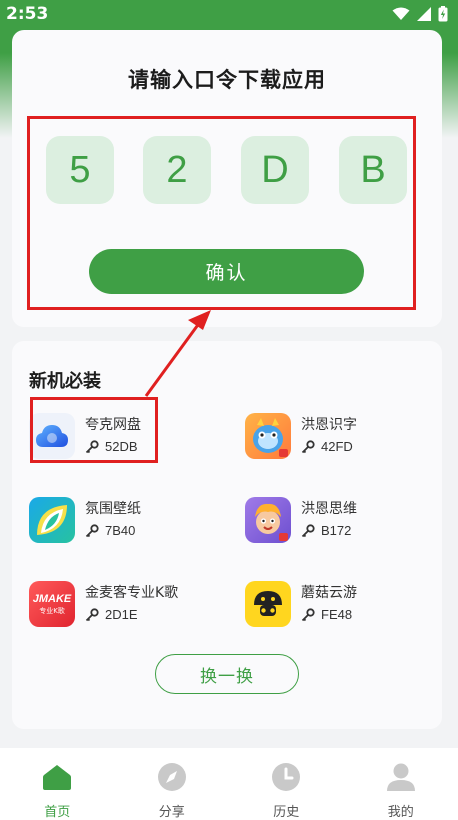 The image size is (458, 820). I want to click on app-code: 2D1E, so click(111, 614).